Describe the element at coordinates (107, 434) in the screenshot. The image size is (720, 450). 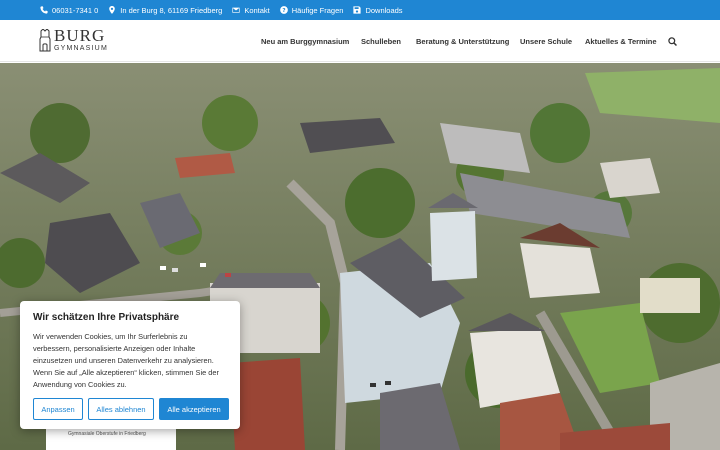
I see `hero-caption: Gymnasiale Oberstufe in Friedberg` at that location.